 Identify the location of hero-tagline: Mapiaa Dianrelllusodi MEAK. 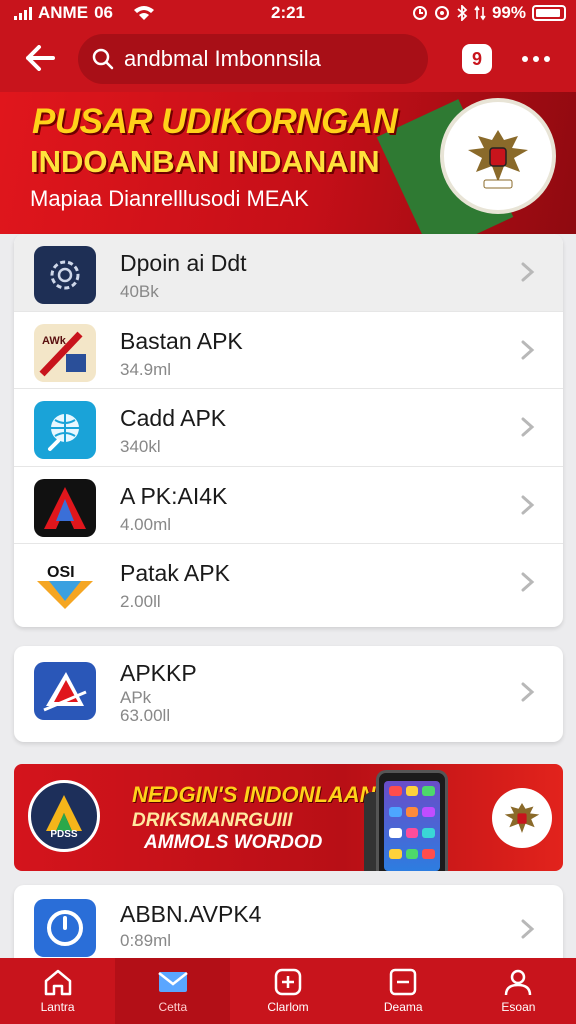
(169, 198).